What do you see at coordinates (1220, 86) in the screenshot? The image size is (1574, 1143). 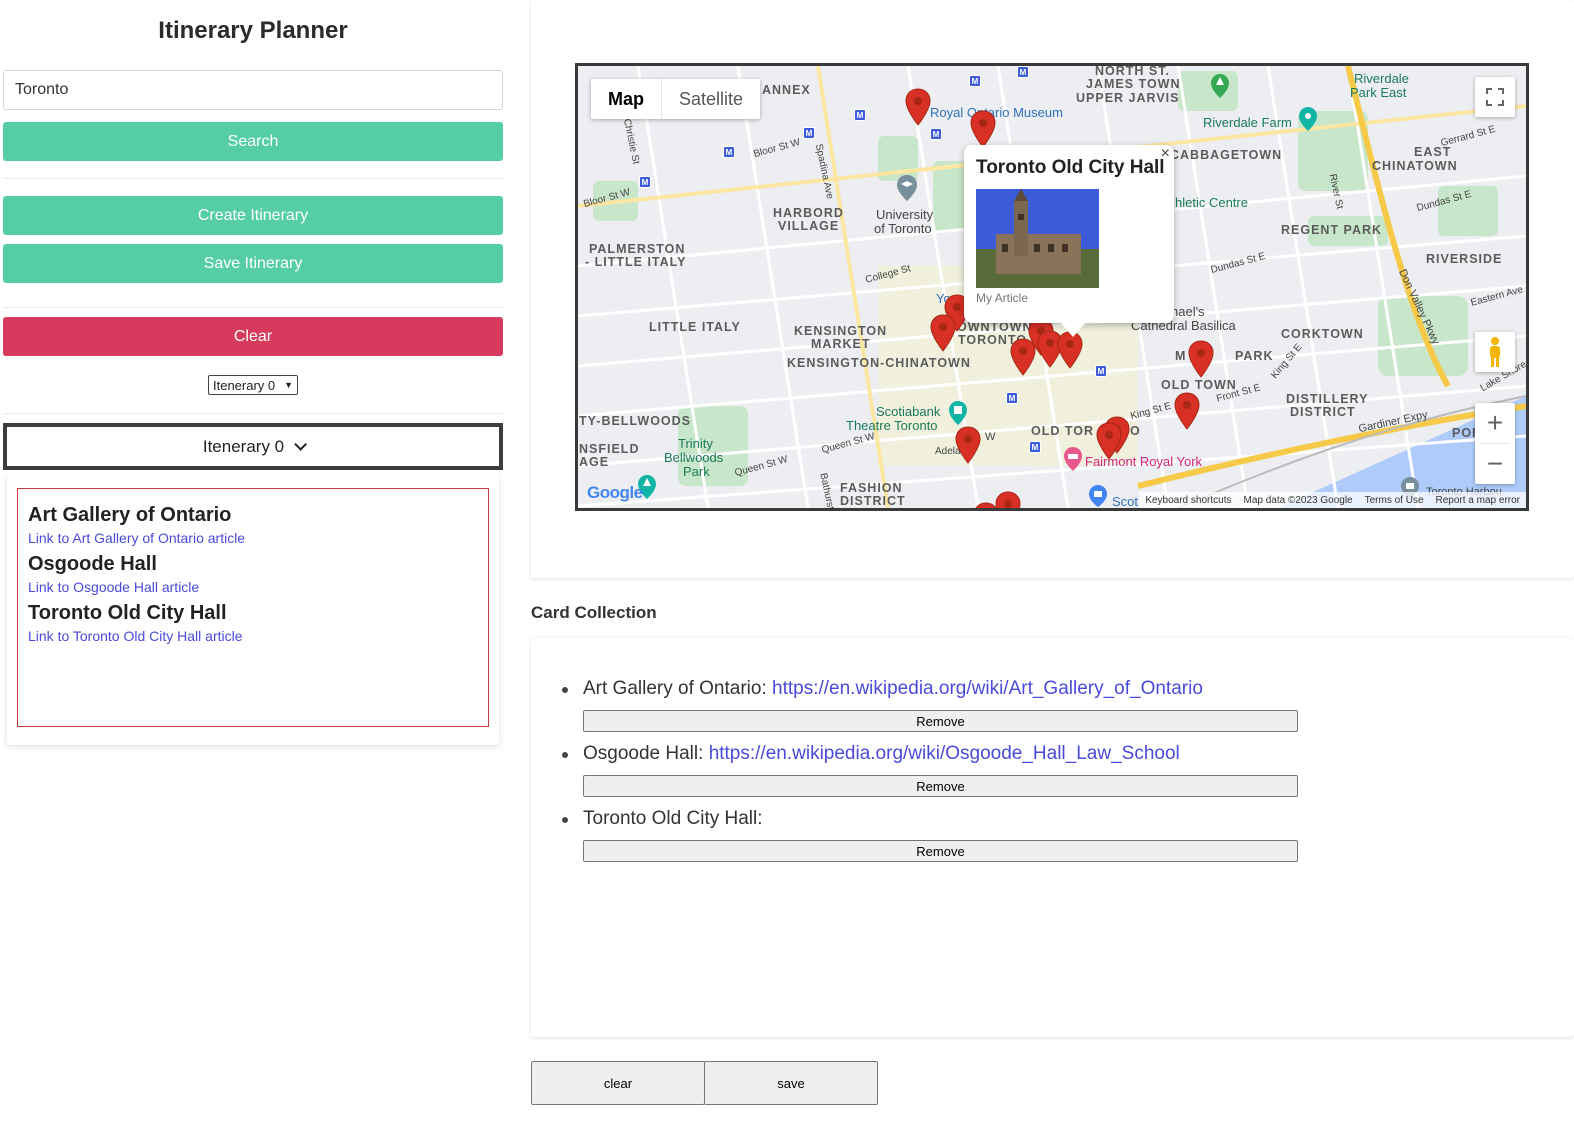 I see `park-icon` at bounding box center [1220, 86].